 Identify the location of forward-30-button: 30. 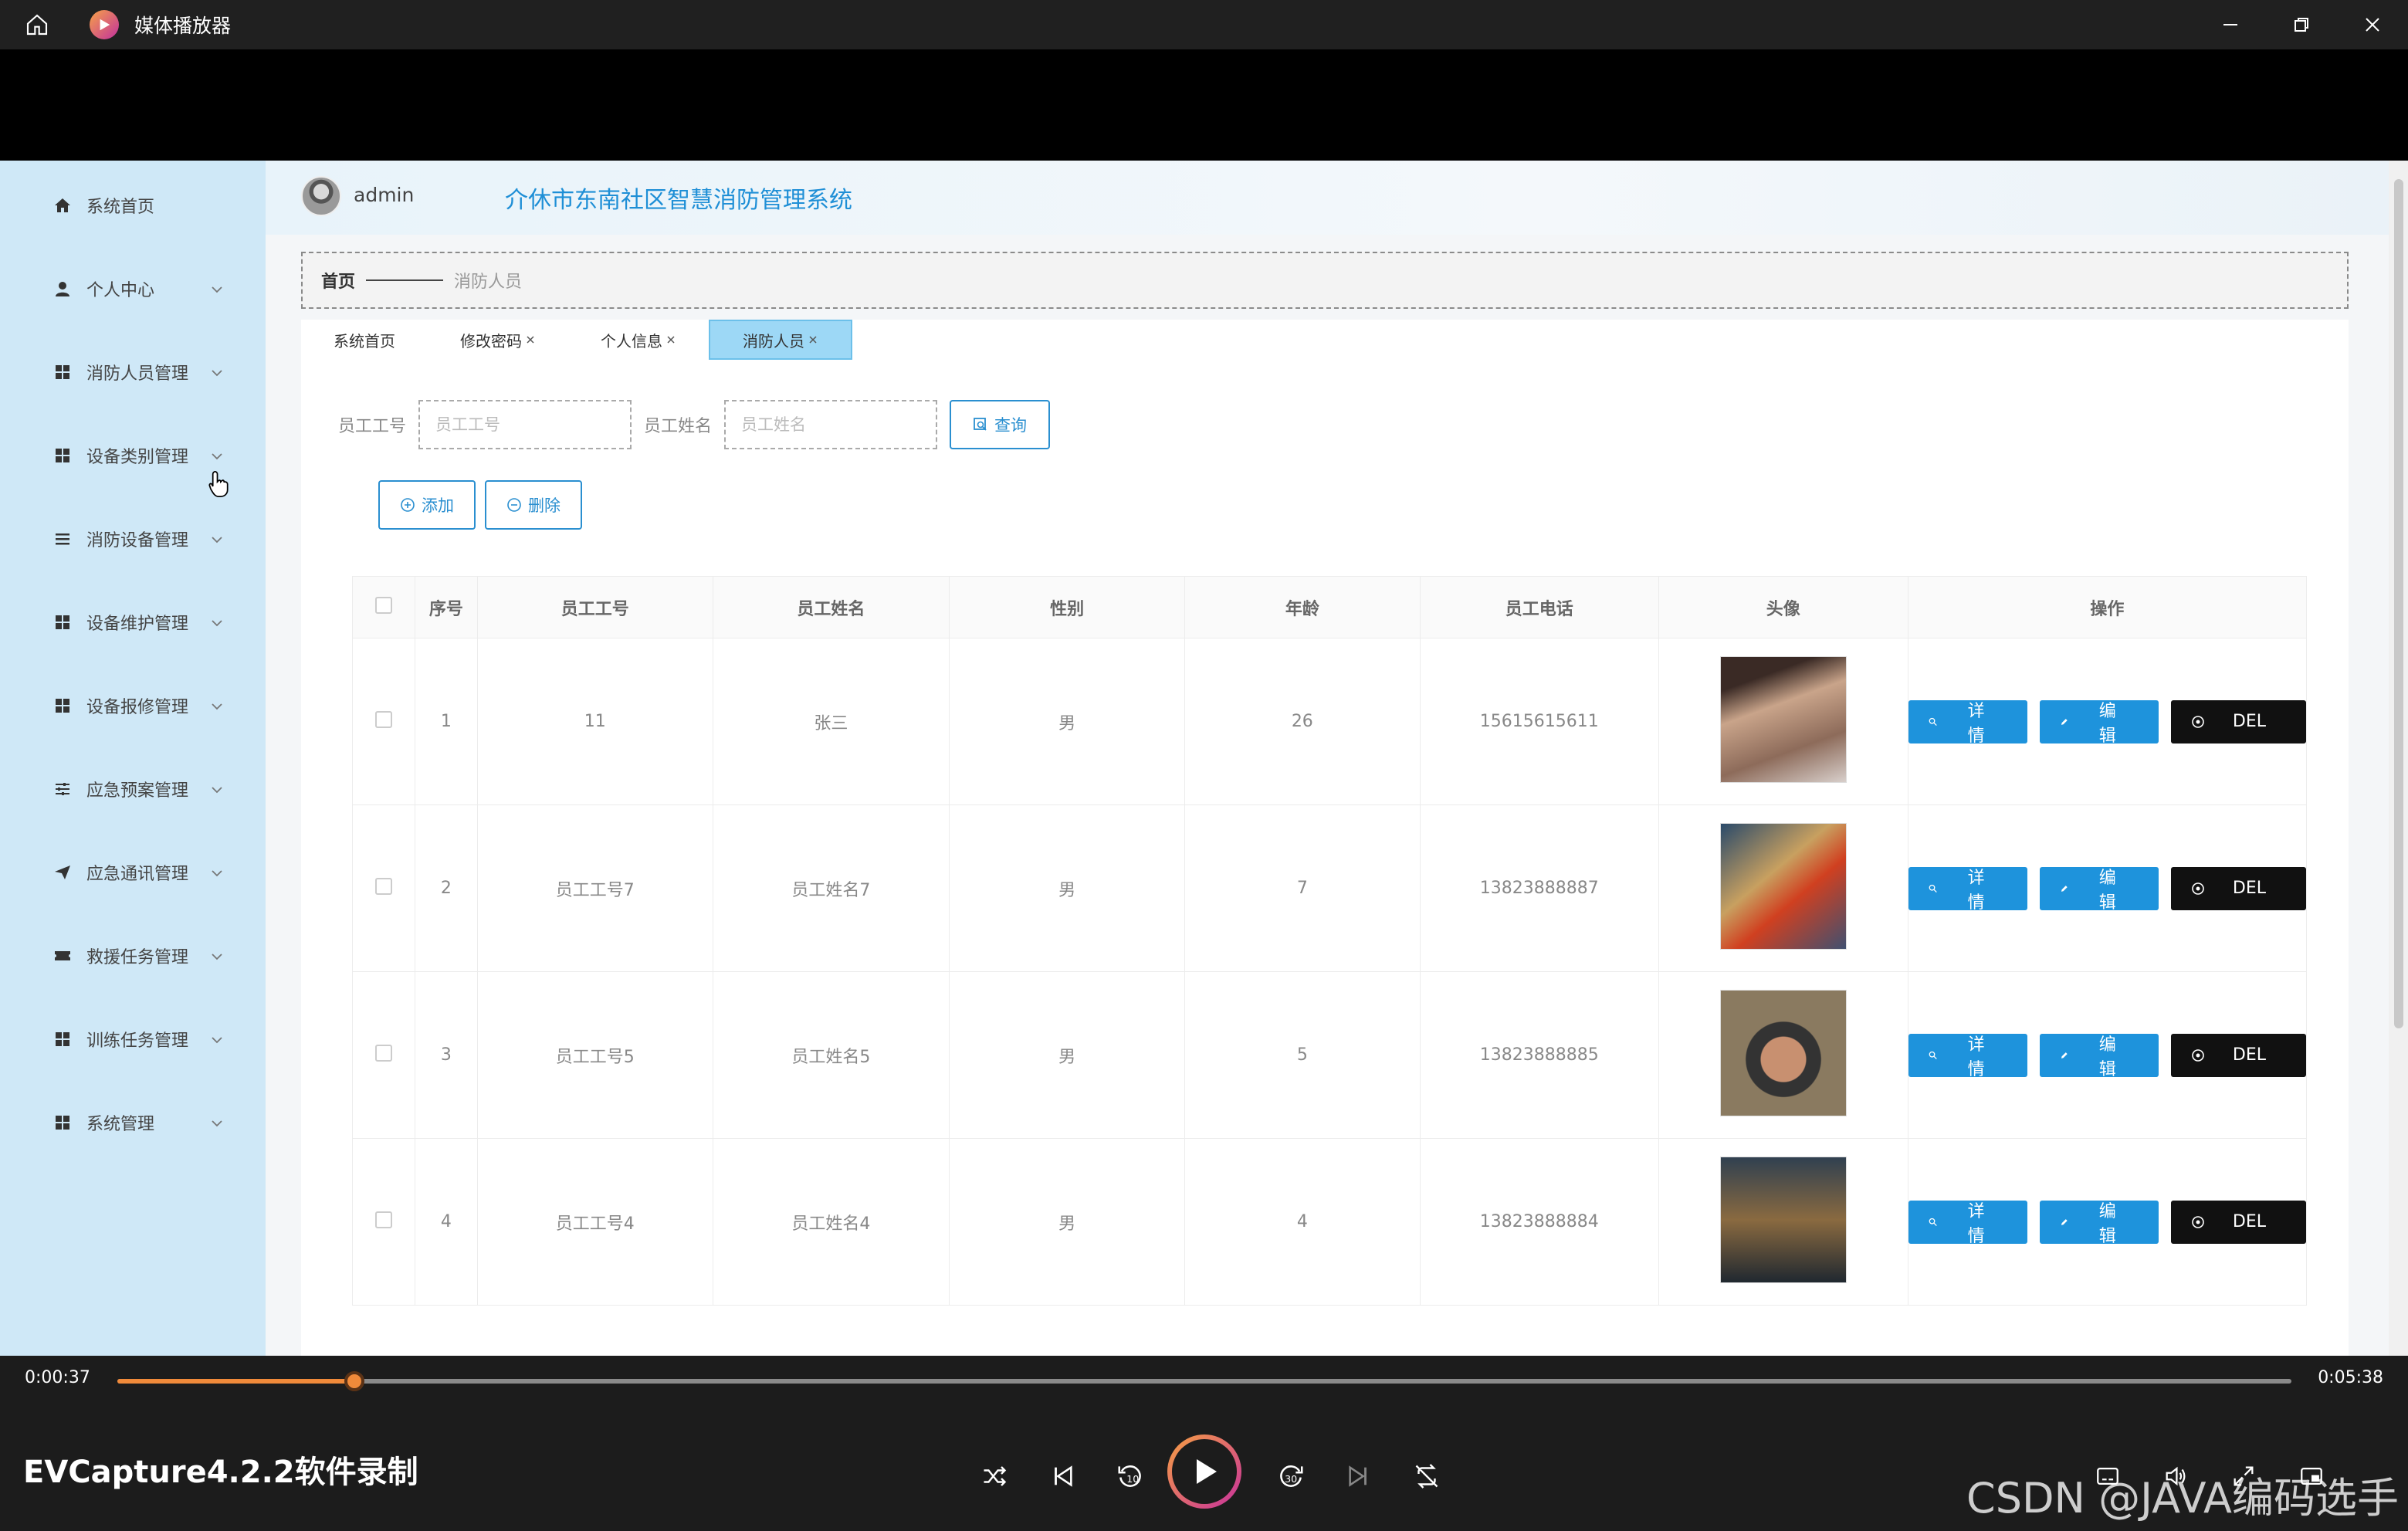
(1290, 1476).